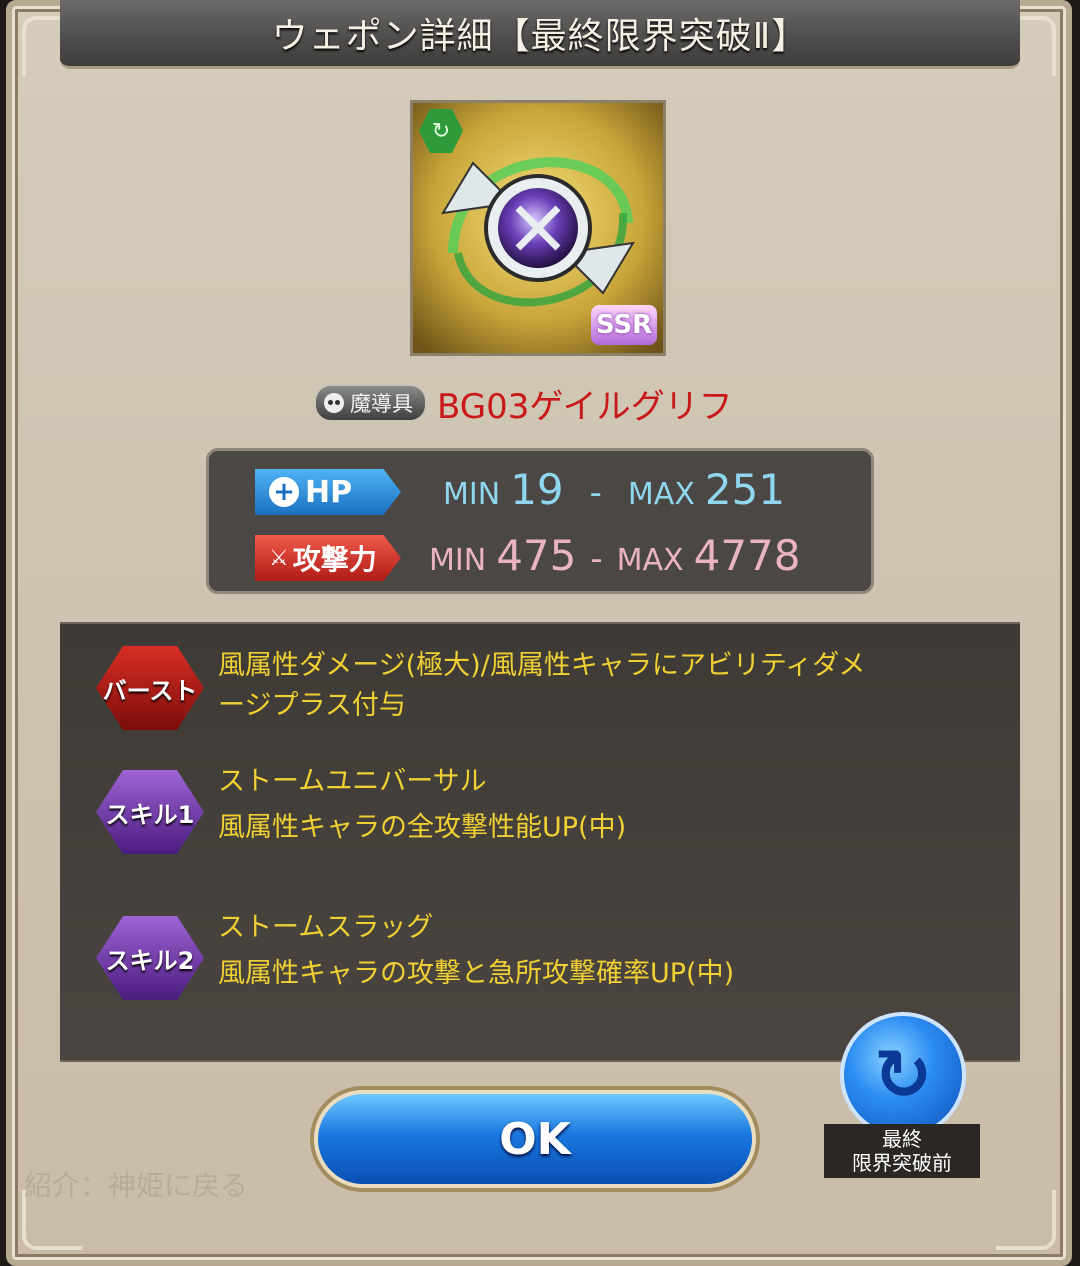 Image resolution: width=1080 pixels, height=1266 pixels. I want to click on hp-label: HP, so click(329, 492).